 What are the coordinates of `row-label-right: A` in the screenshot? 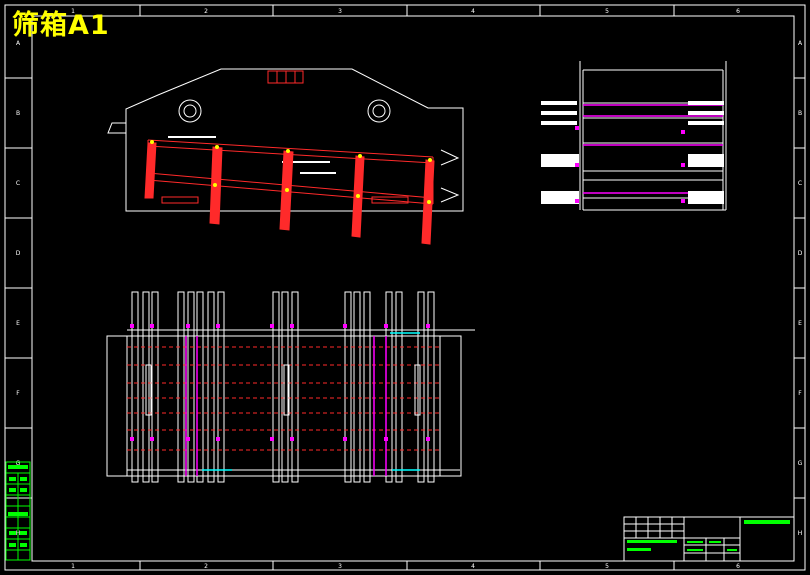 It's located at (800, 43).